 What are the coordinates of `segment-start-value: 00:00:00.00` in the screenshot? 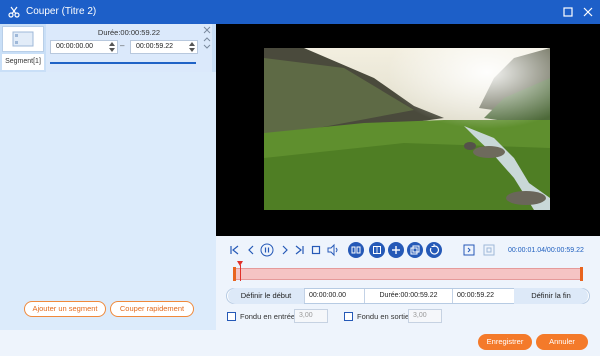 It's located at (74, 46).